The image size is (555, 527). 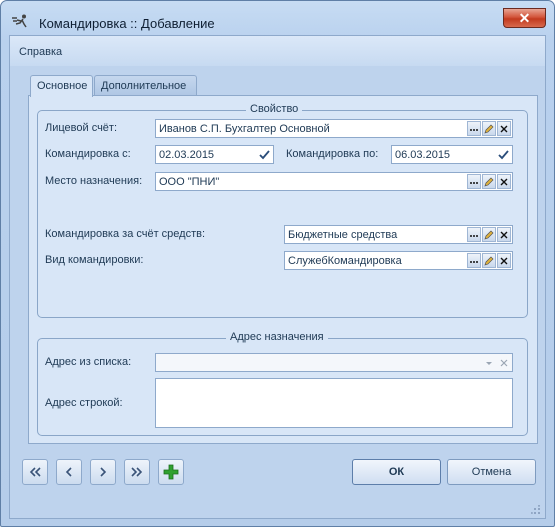 I want to click on trip-from-date-field: 02.03.2015, so click(x=214, y=154).